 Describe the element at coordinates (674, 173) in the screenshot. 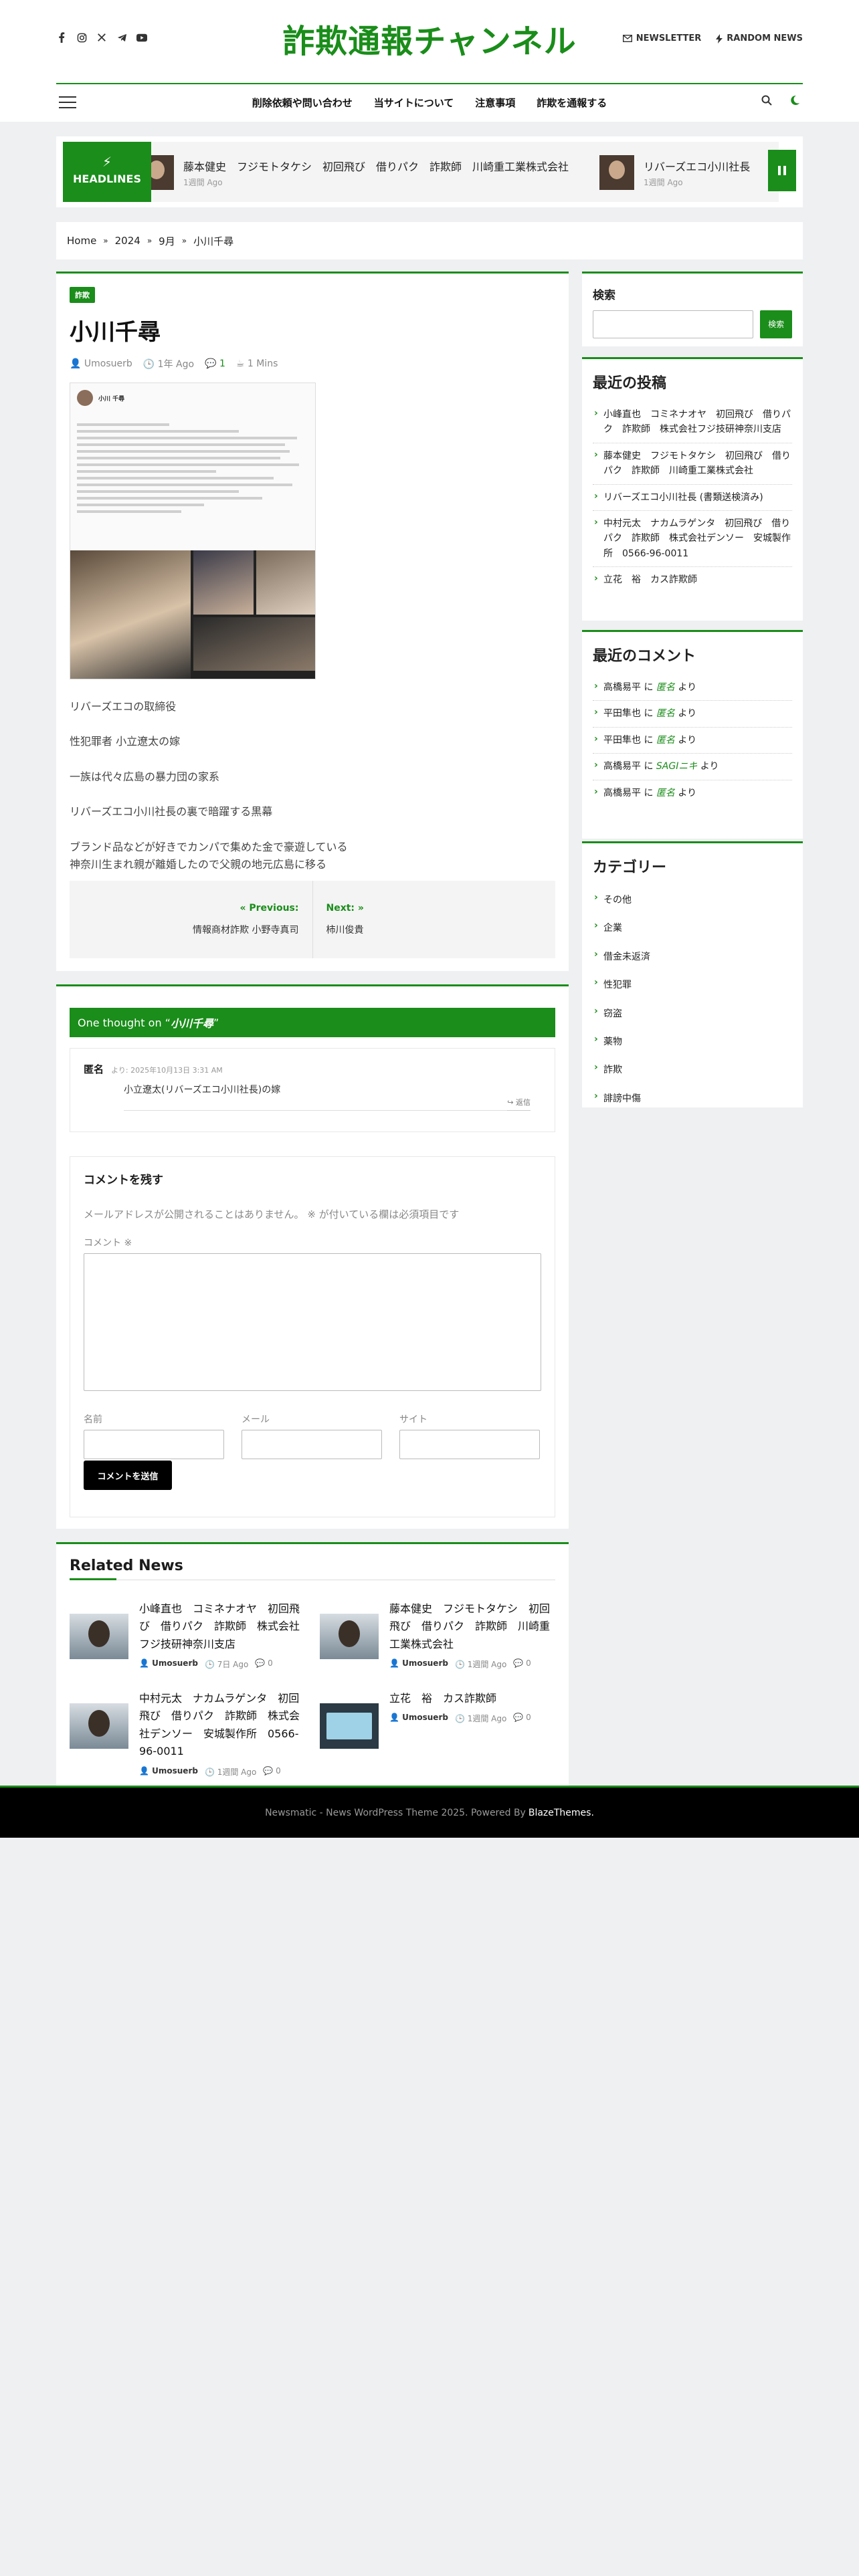

I see `ticker-item: リバーズエコ小川社長 1週間 Ago` at that location.